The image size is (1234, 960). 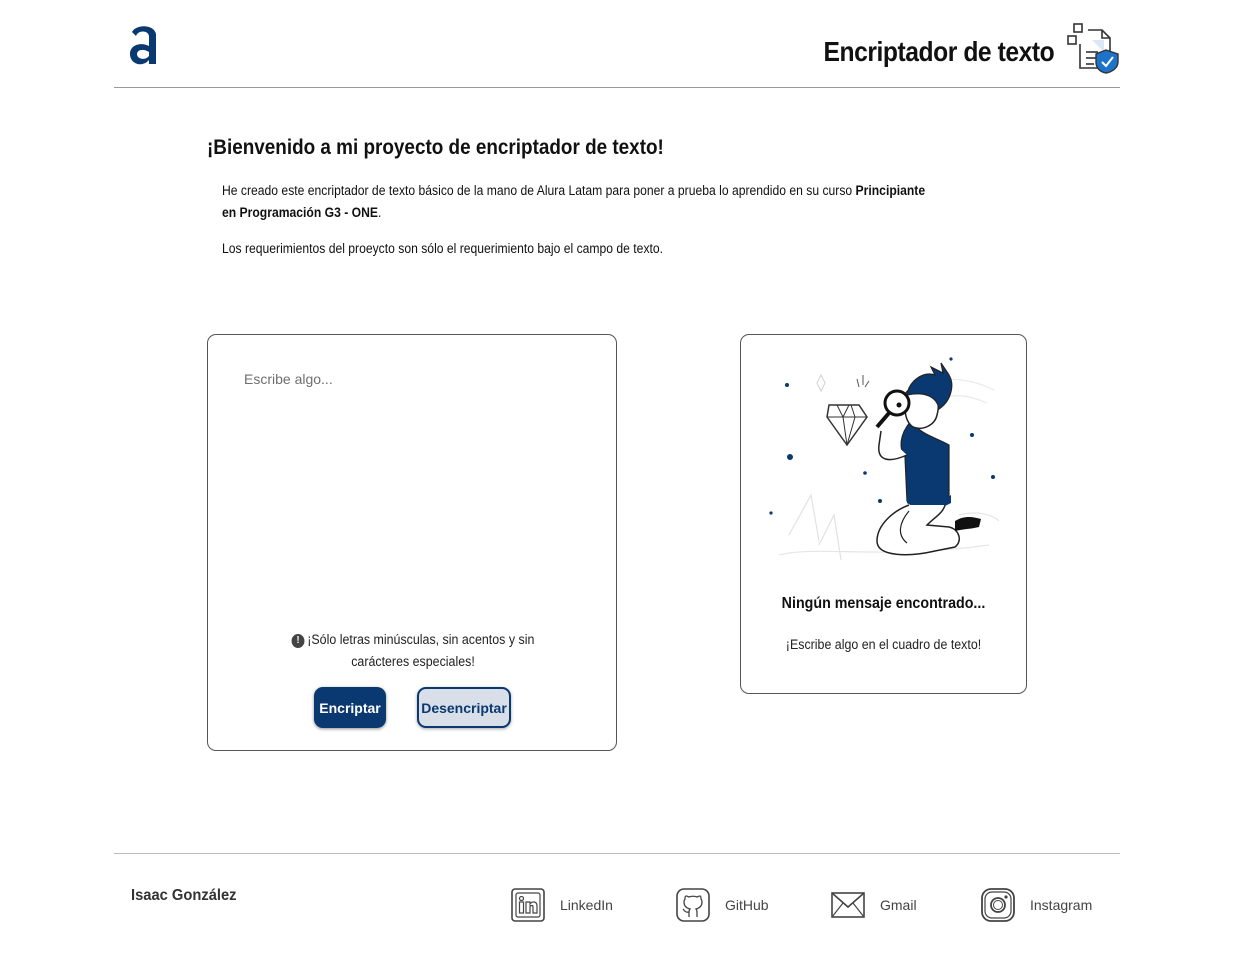 I want to click on intro-paragraph-1-end: ., so click(x=379, y=212).